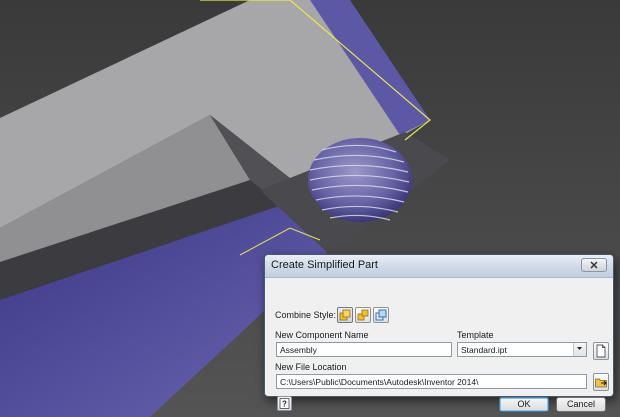 This screenshot has height=417, width=620. I want to click on combine-style-single-solid-button, so click(345, 315).